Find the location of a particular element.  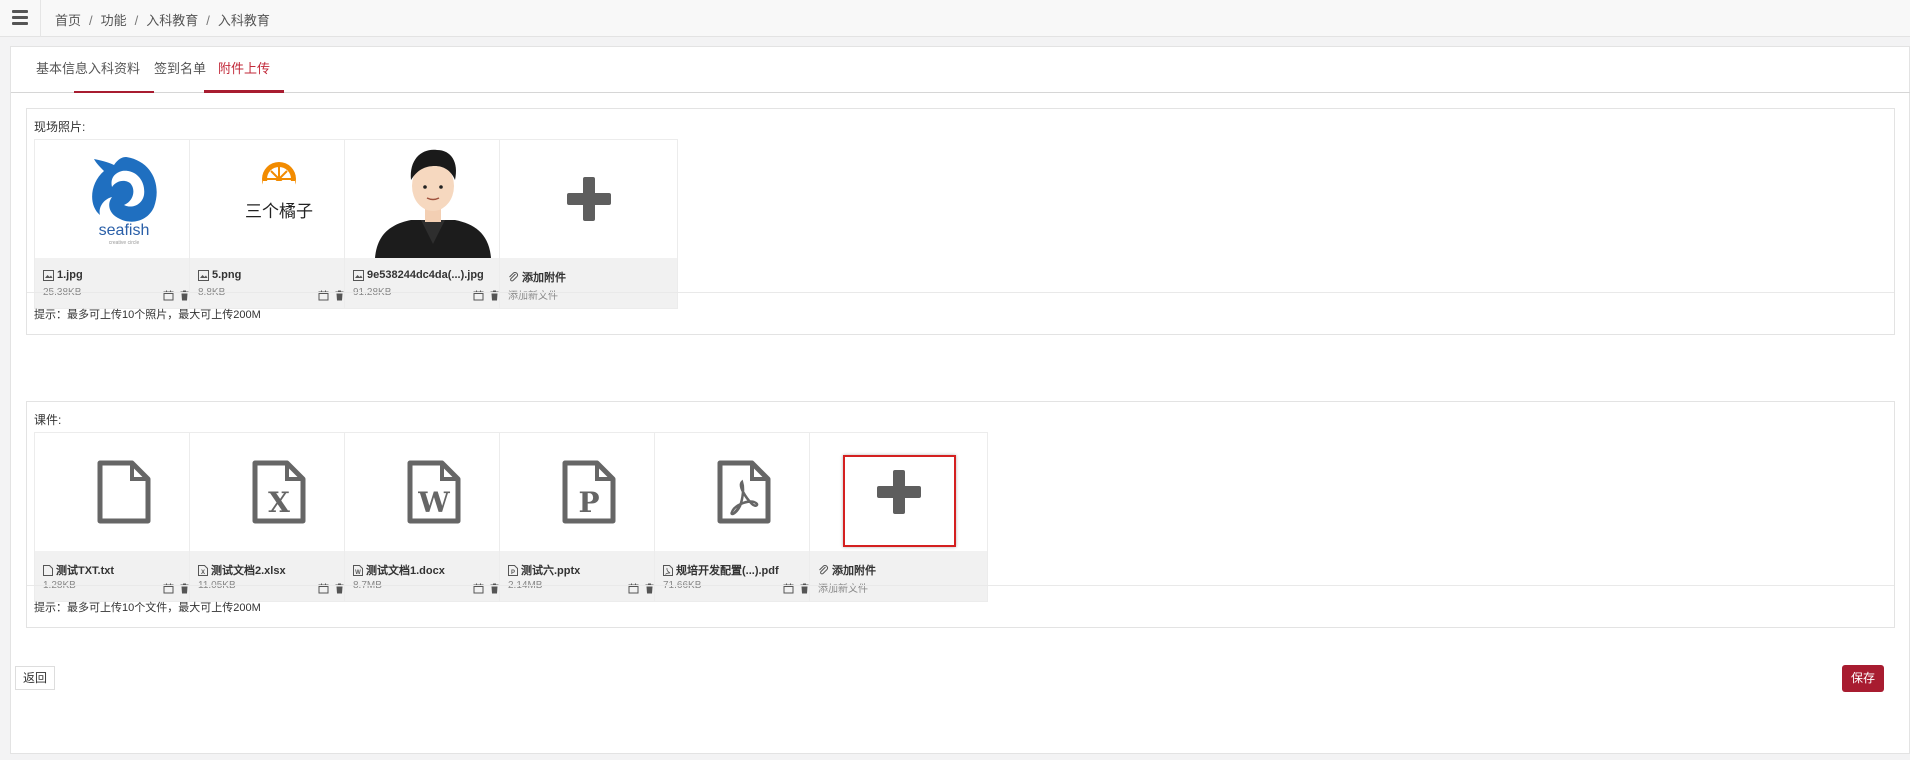

file-name: 5.png is located at coordinates (219, 275).